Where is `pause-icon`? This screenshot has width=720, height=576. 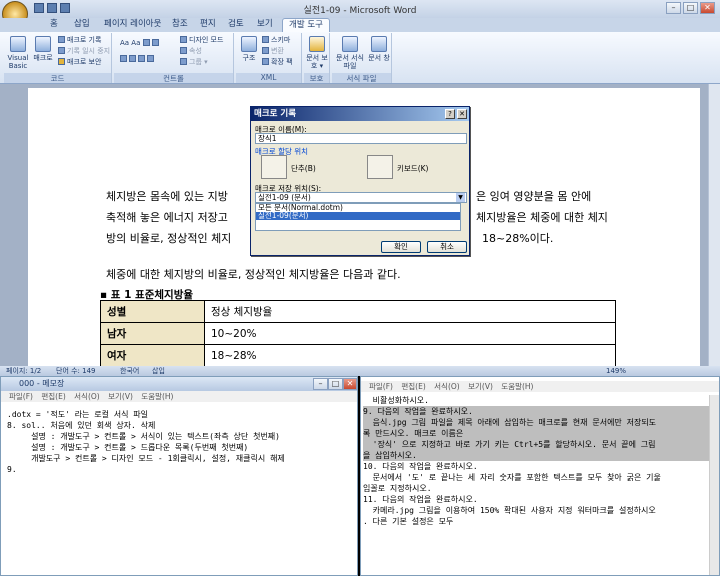 pause-icon is located at coordinates (61, 50).